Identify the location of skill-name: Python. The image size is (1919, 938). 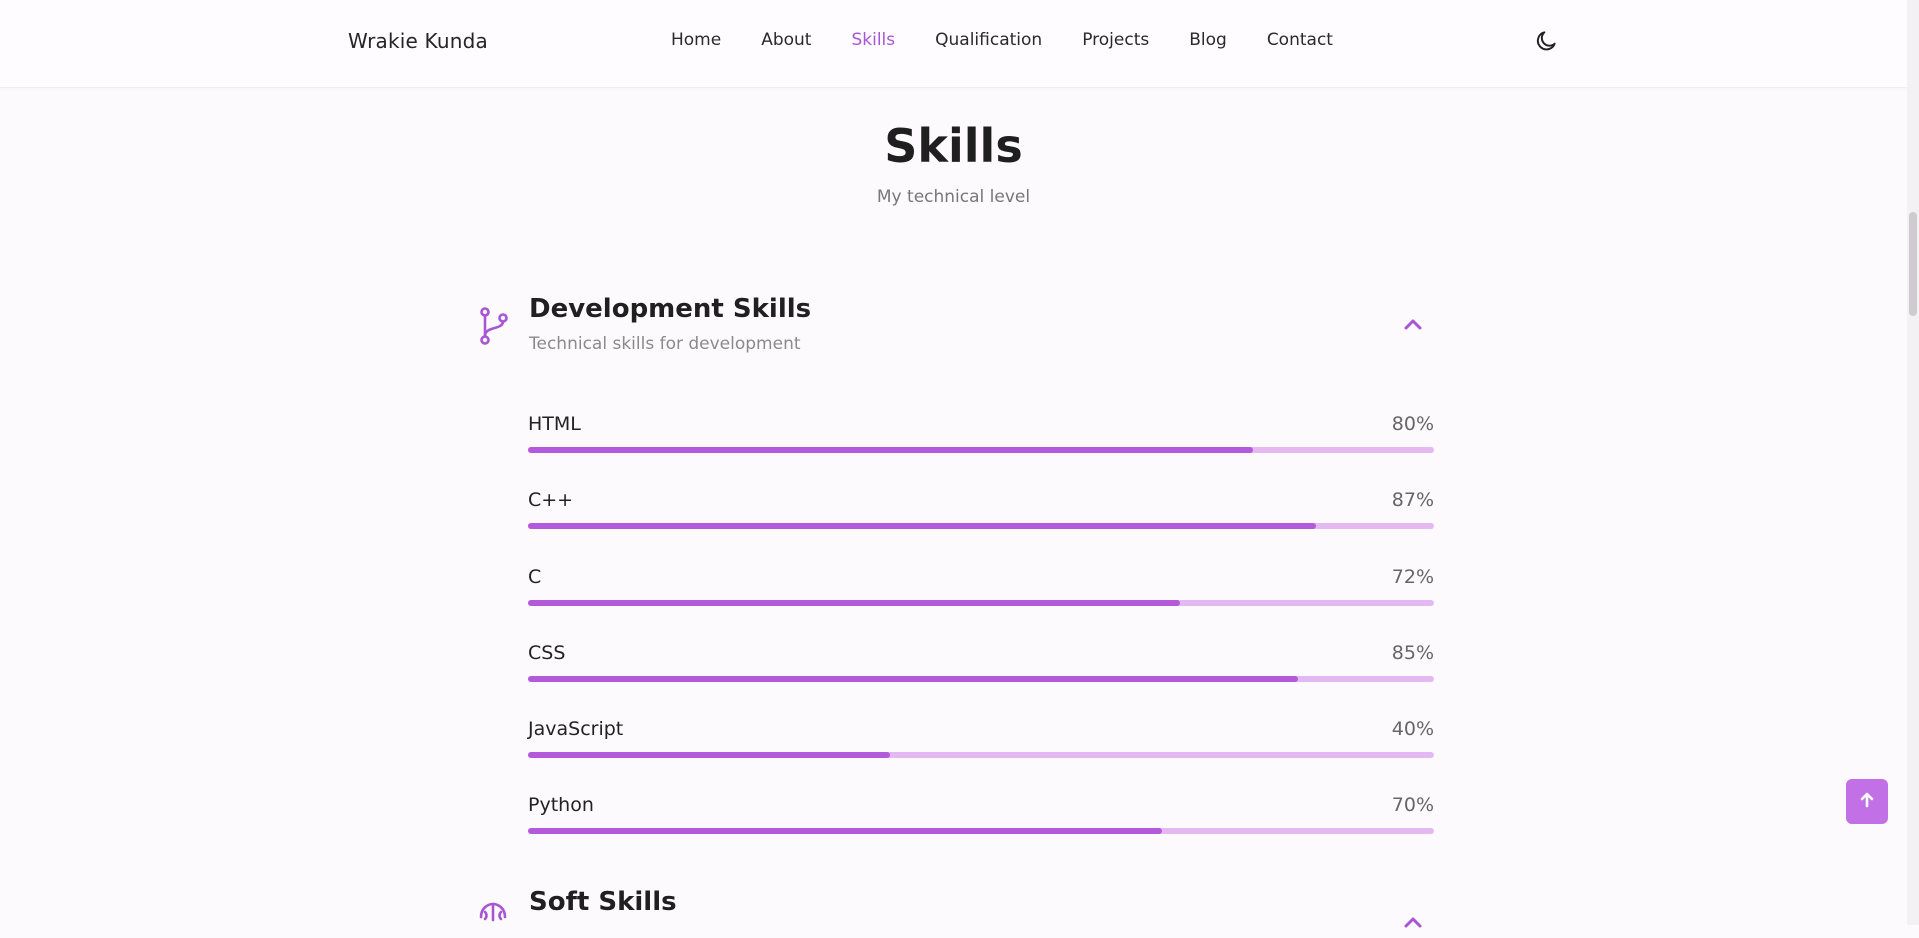
(561, 805).